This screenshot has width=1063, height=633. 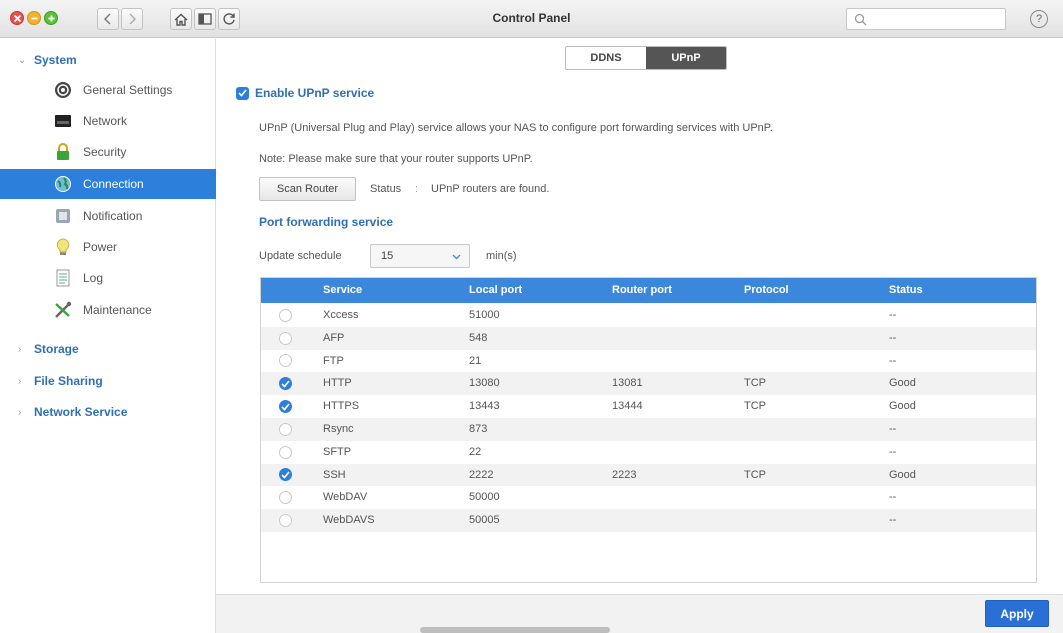 I want to click on table-row: WebDAV 50000 --, so click(x=648, y=497).